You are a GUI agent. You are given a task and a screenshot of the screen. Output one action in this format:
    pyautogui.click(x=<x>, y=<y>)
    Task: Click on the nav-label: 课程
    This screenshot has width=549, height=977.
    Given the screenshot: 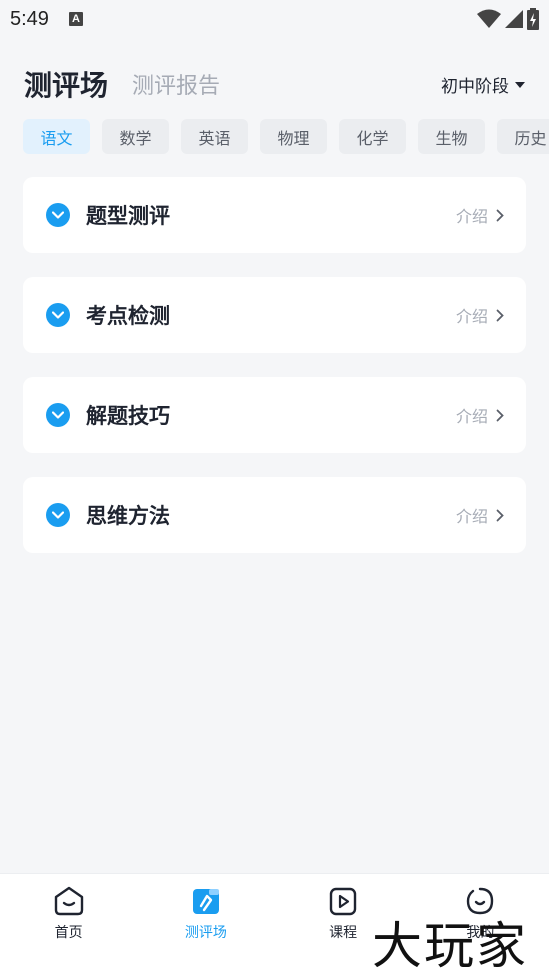 What is the action you would take?
    pyautogui.click(x=343, y=933)
    